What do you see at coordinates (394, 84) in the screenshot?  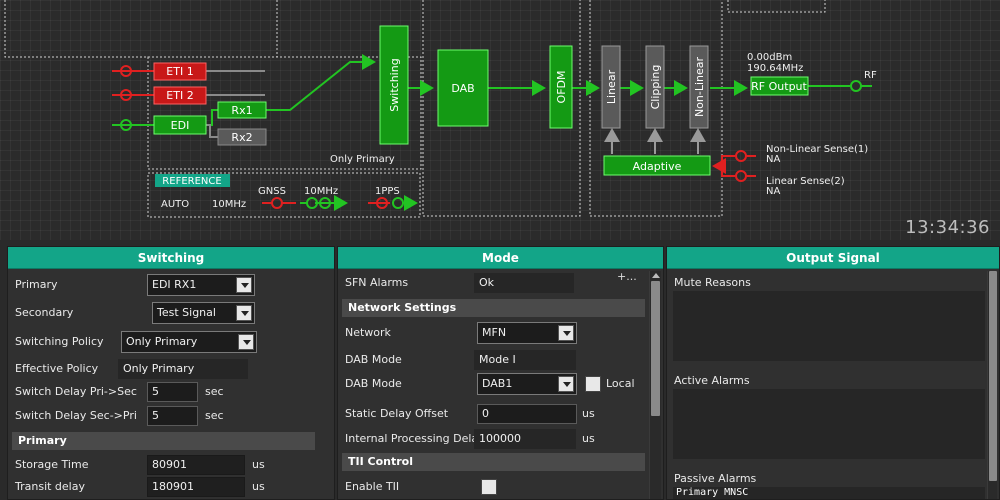 I see `switching-label: Switching` at bounding box center [394, 84].